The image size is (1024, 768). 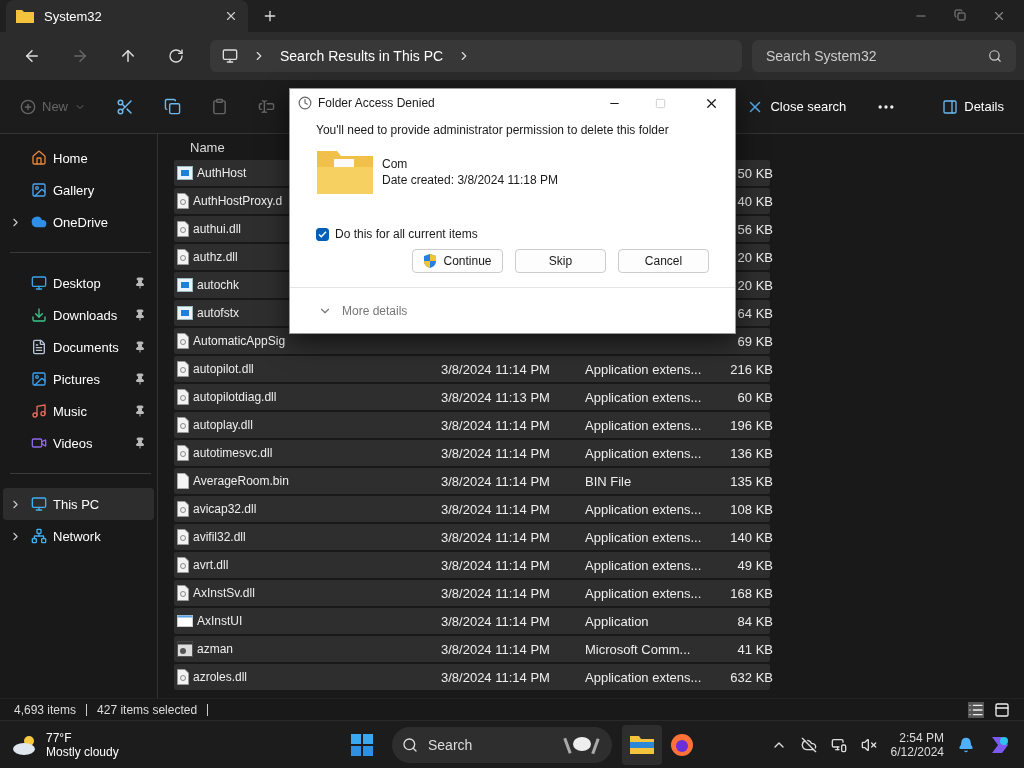 What do you see at coordinates (362, 56) in the screenshot?
I see `breadcrumb-item: Search Results in This PC` at bounding box center [362, 56].